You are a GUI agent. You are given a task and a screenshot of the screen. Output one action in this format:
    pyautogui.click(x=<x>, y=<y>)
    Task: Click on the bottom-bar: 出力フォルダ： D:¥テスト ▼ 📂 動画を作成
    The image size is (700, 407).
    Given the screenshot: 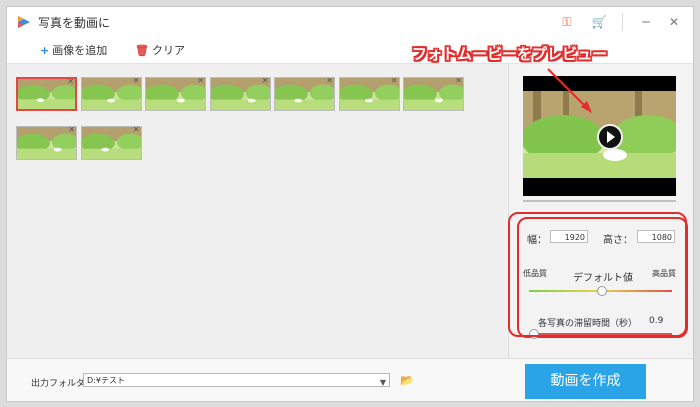 What is the action you would take?
    pyautogui.click(x=350, y=379)
    